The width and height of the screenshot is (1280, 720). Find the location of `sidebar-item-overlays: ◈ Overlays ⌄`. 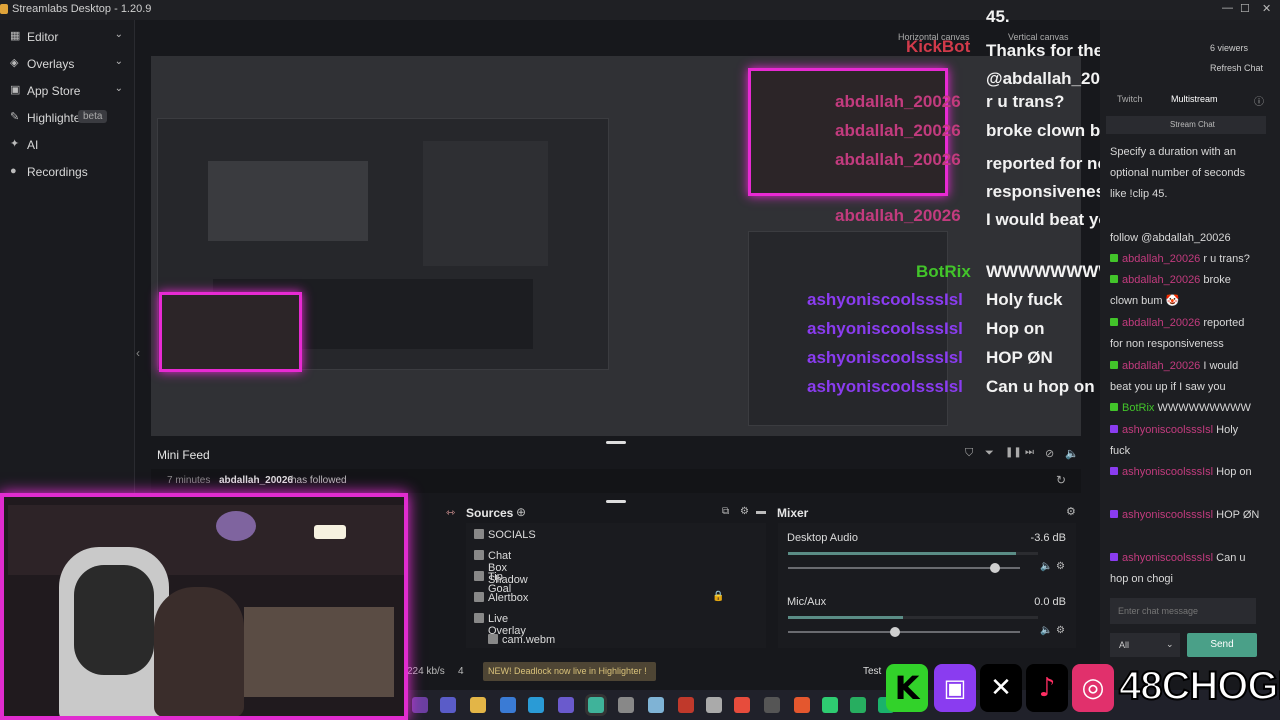

sidebar-item-overlays: ◈ Overlays ⌄ is located at coordinates (67, 64).